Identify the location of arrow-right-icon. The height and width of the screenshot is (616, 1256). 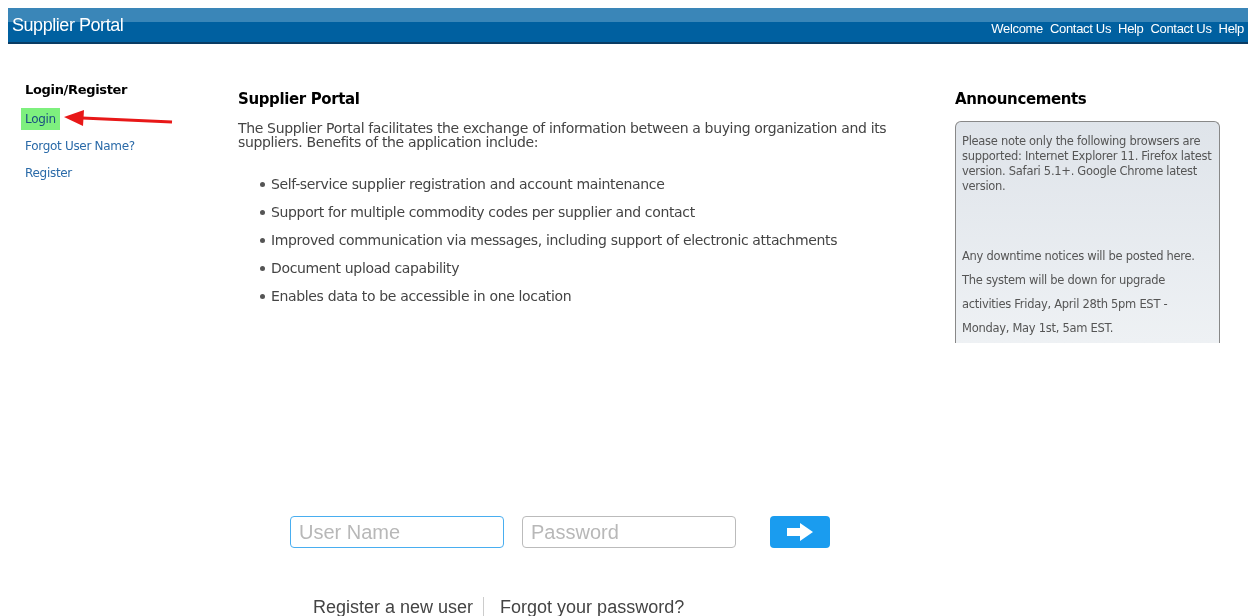
(800, 532).